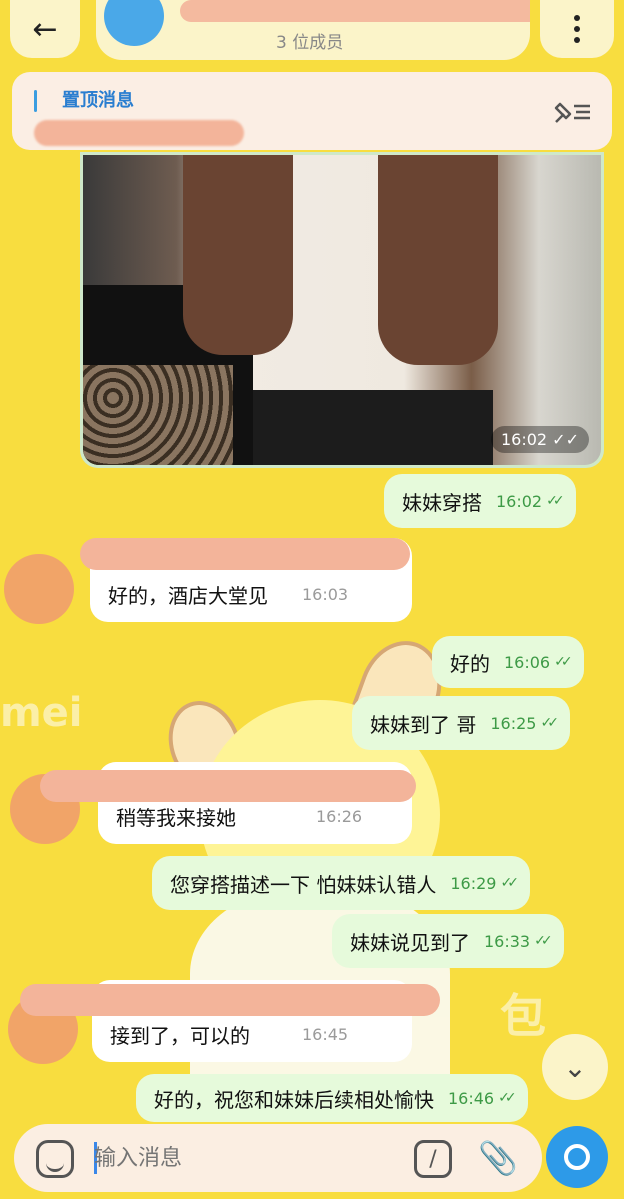 This screenshot has height=1199, width=624. I want to click on message-text: 好的，酒店大堂见, so click(188, 595).